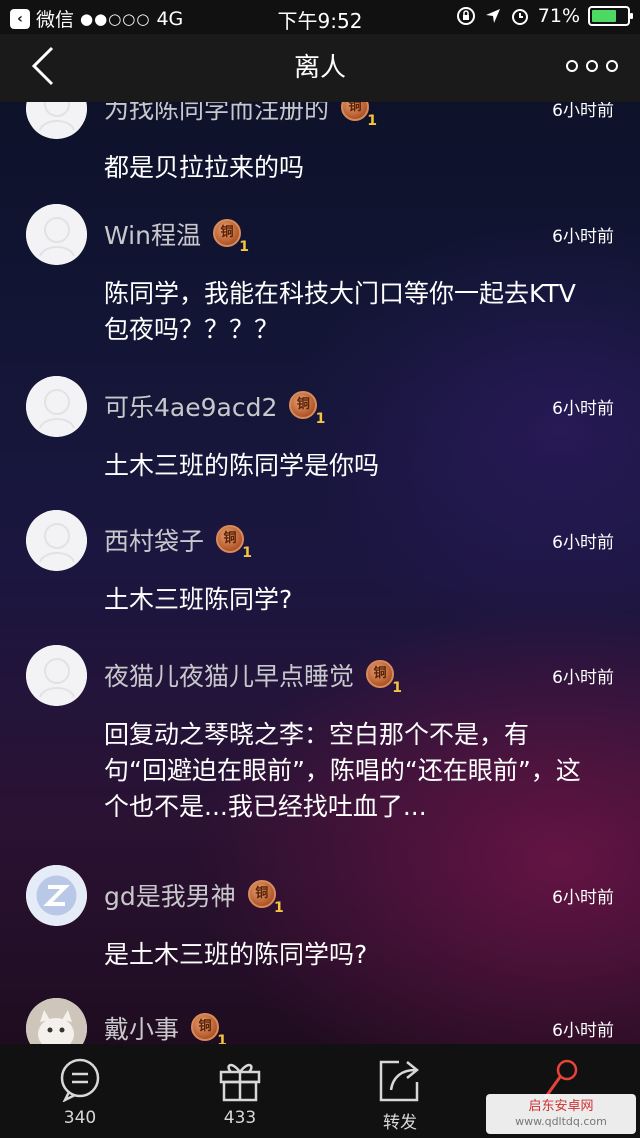 Image resolution: width=640 pixels, height=1138 pixels. I want to click on share-icon, so click(399, 1081).